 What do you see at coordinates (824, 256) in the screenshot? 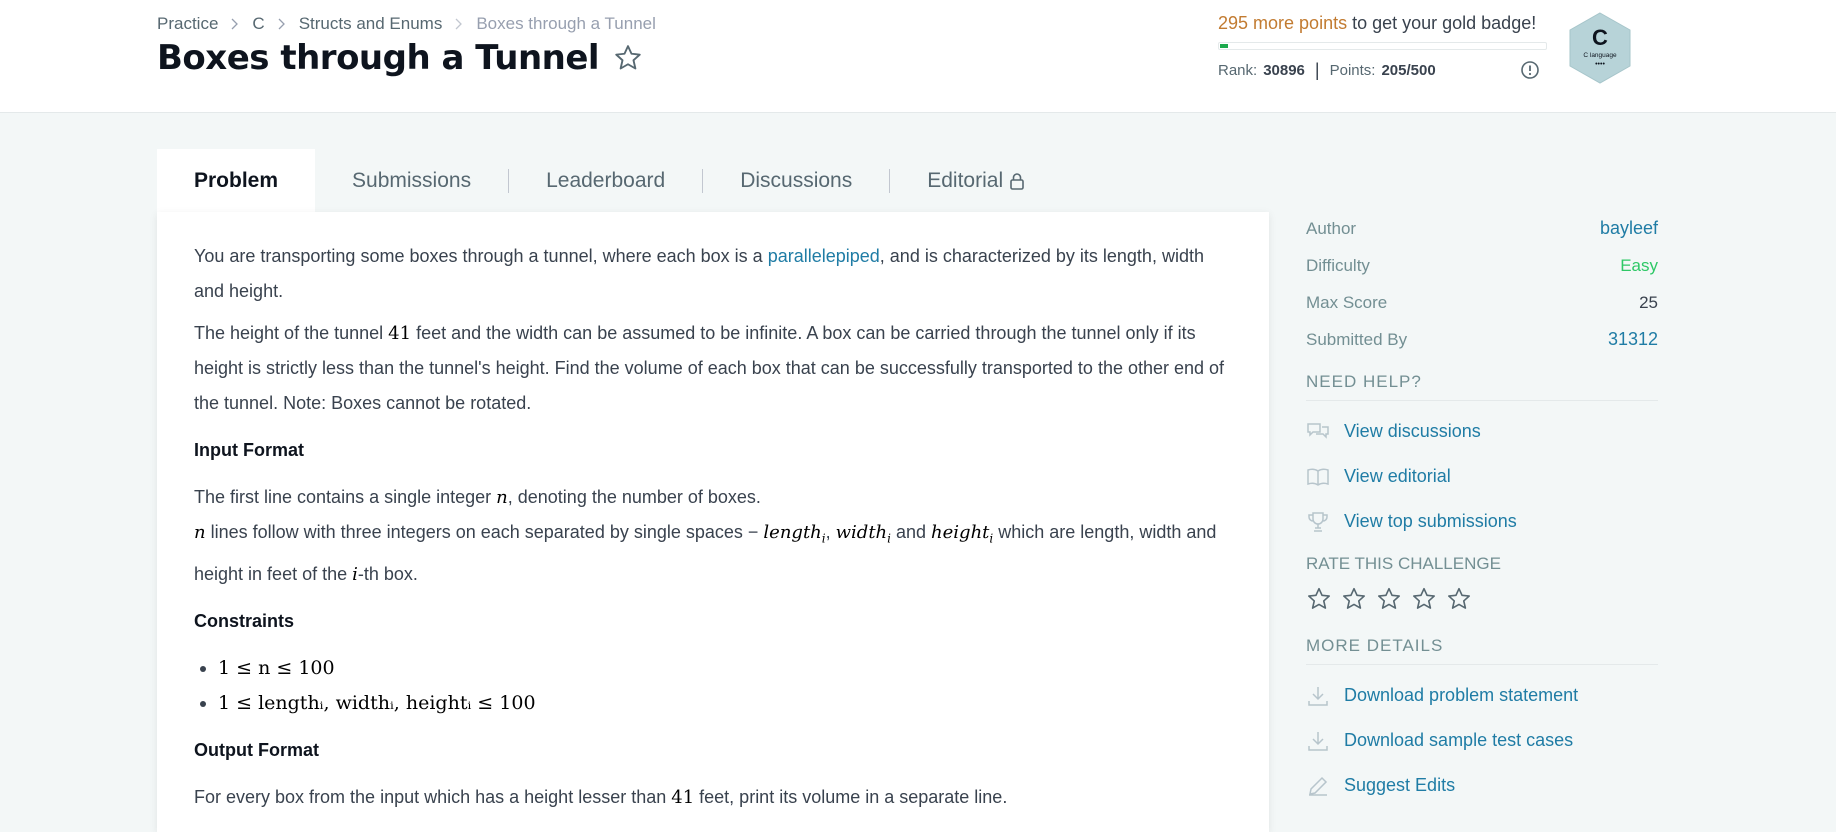
I see `parallelepiped-link: parallelepiped` at bounding box center [824, 256].